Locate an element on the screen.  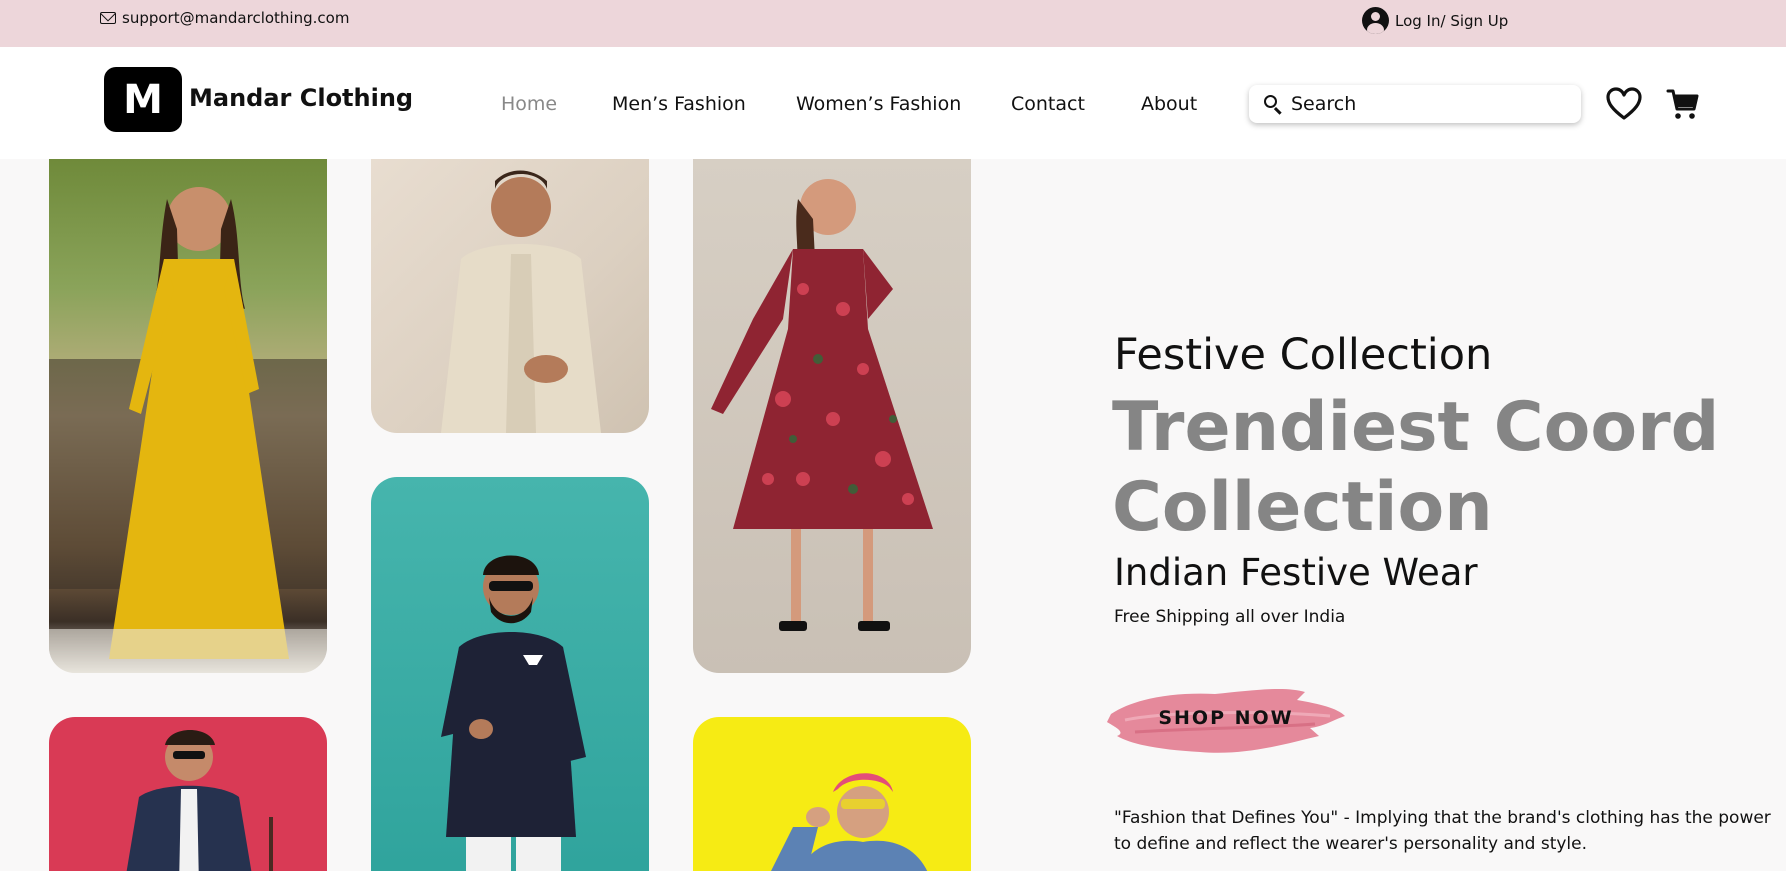
login-text: Log In/ Sign Up is located at coordinates (1451, 21).